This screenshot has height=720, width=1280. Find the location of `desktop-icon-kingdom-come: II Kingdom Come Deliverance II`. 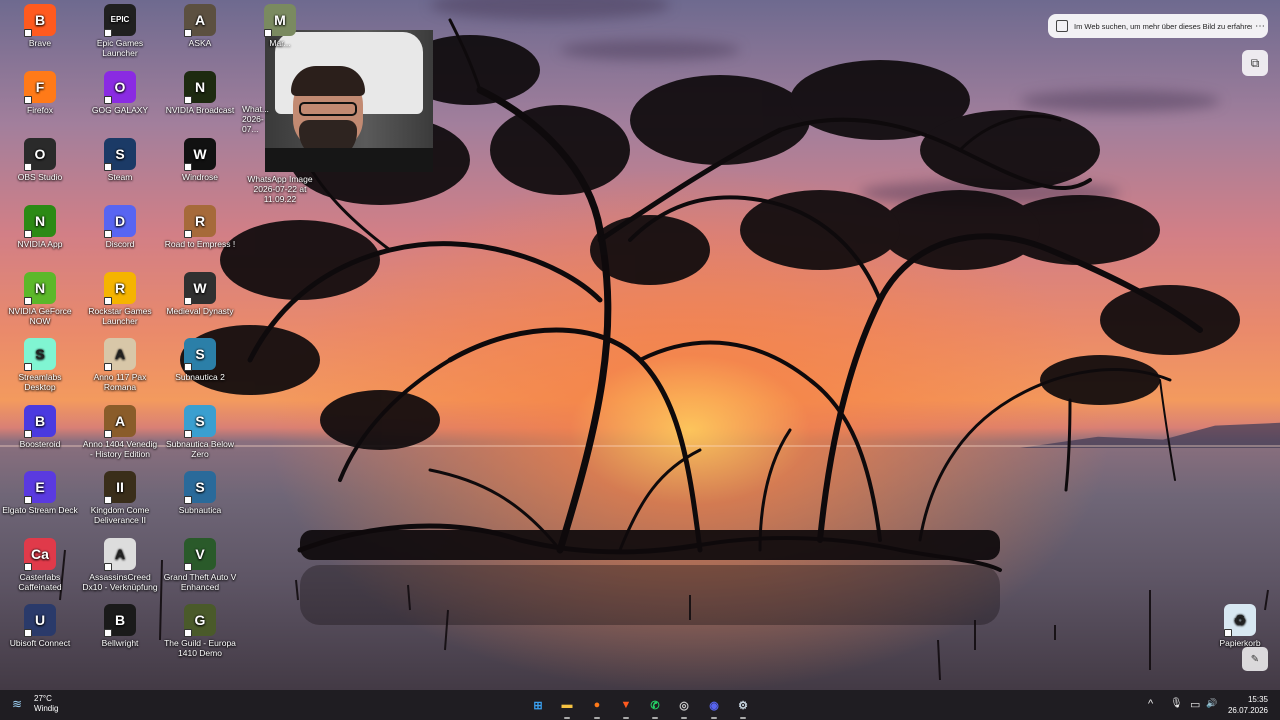

desktop-icon-kingdom-come: II Kingdom Come Deliverance II is located at coordinates (120, 498).